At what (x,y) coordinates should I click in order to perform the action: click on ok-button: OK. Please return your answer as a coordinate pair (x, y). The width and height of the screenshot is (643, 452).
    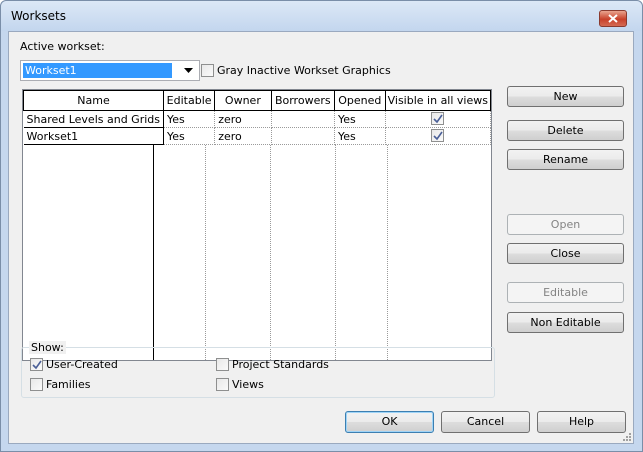
    Looking at the image, I should click on (389, 422).